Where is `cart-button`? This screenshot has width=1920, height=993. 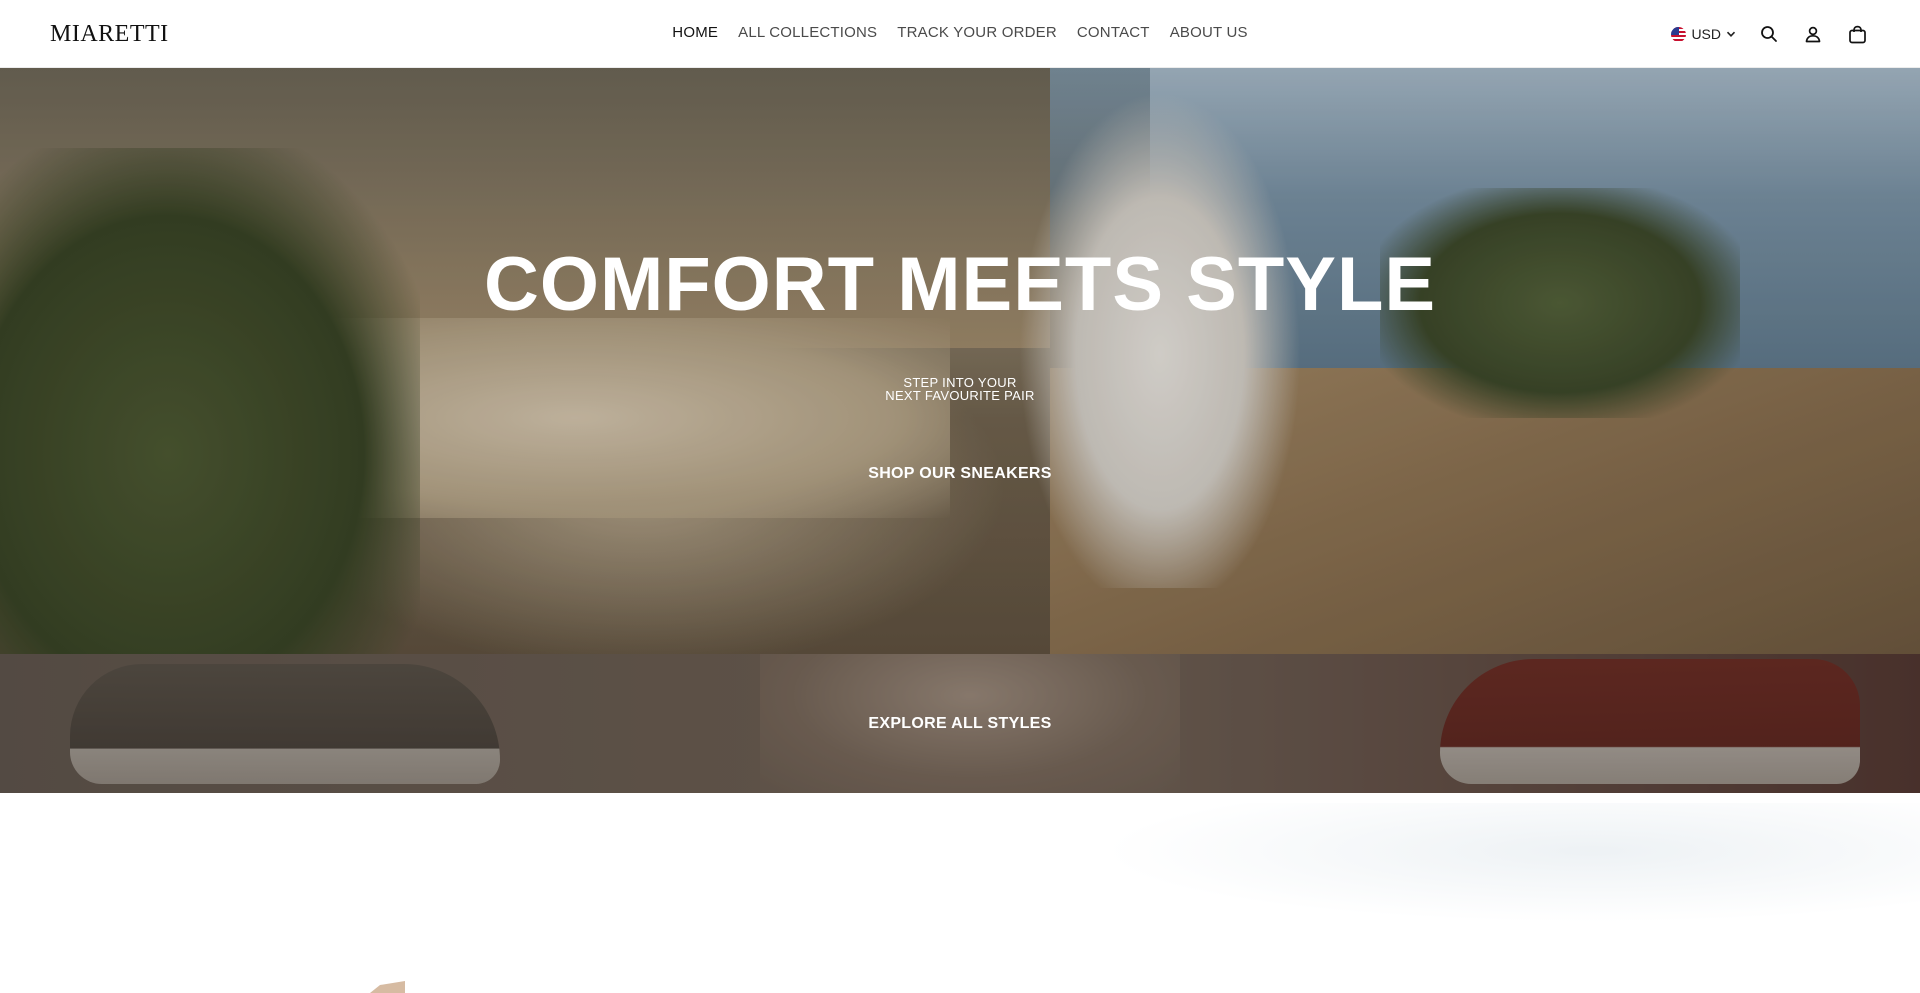
cart-button is located at coordinates (1857, 34).